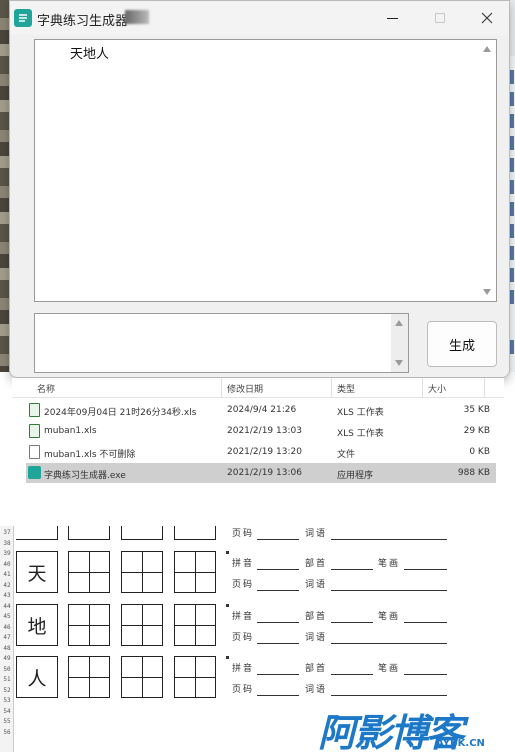 The image size is (515, 752). I want to click on row-number: 56, so click(7, 732).